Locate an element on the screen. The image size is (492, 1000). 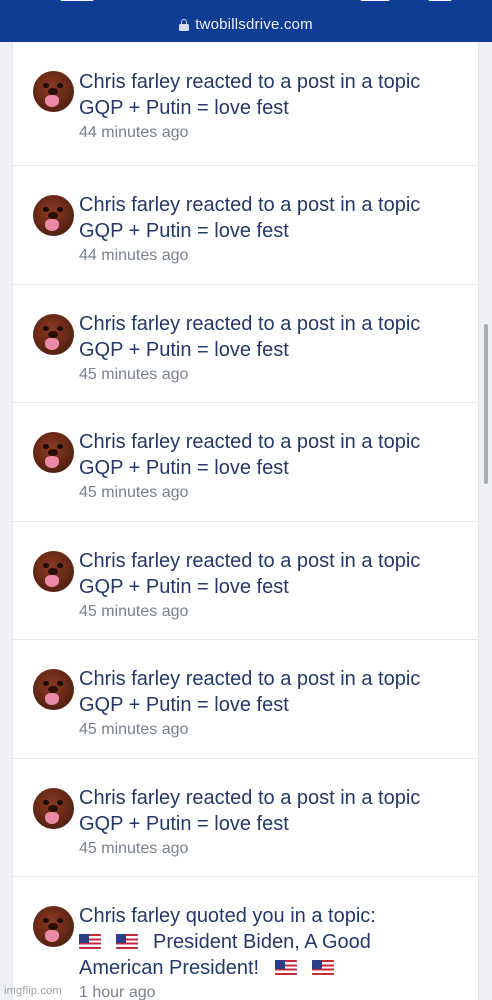
lock-icon is located at coordinates (184, 24).